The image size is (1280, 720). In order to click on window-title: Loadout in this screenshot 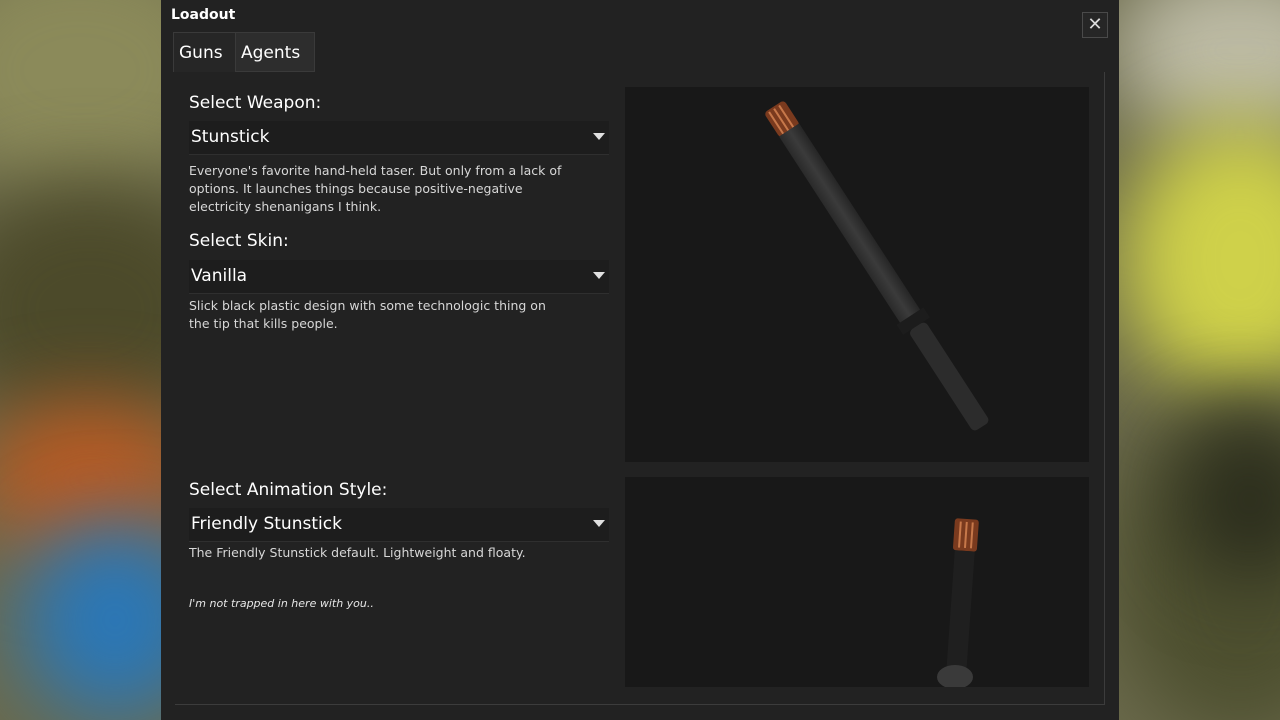, I will do `click(203, 15)`.